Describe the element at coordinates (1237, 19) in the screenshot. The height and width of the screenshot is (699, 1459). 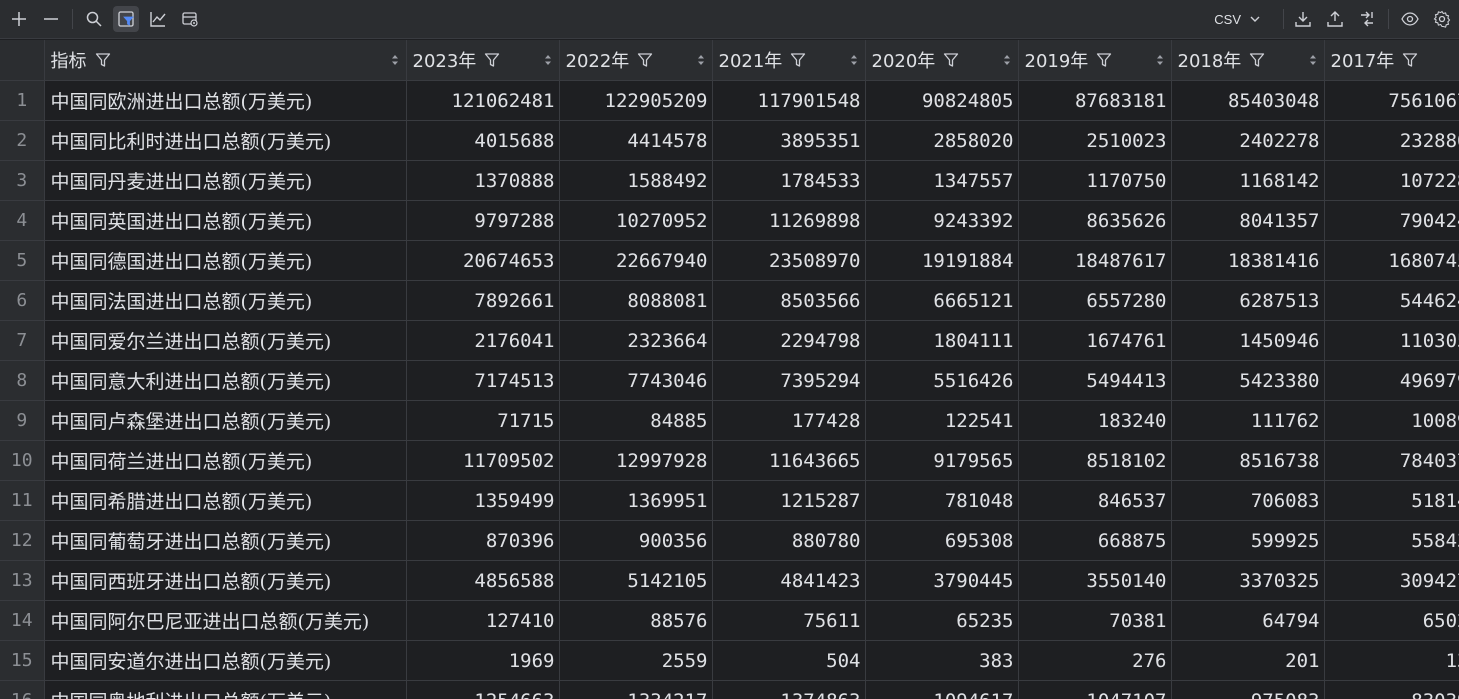
I see `format-select: CSV` at that location.